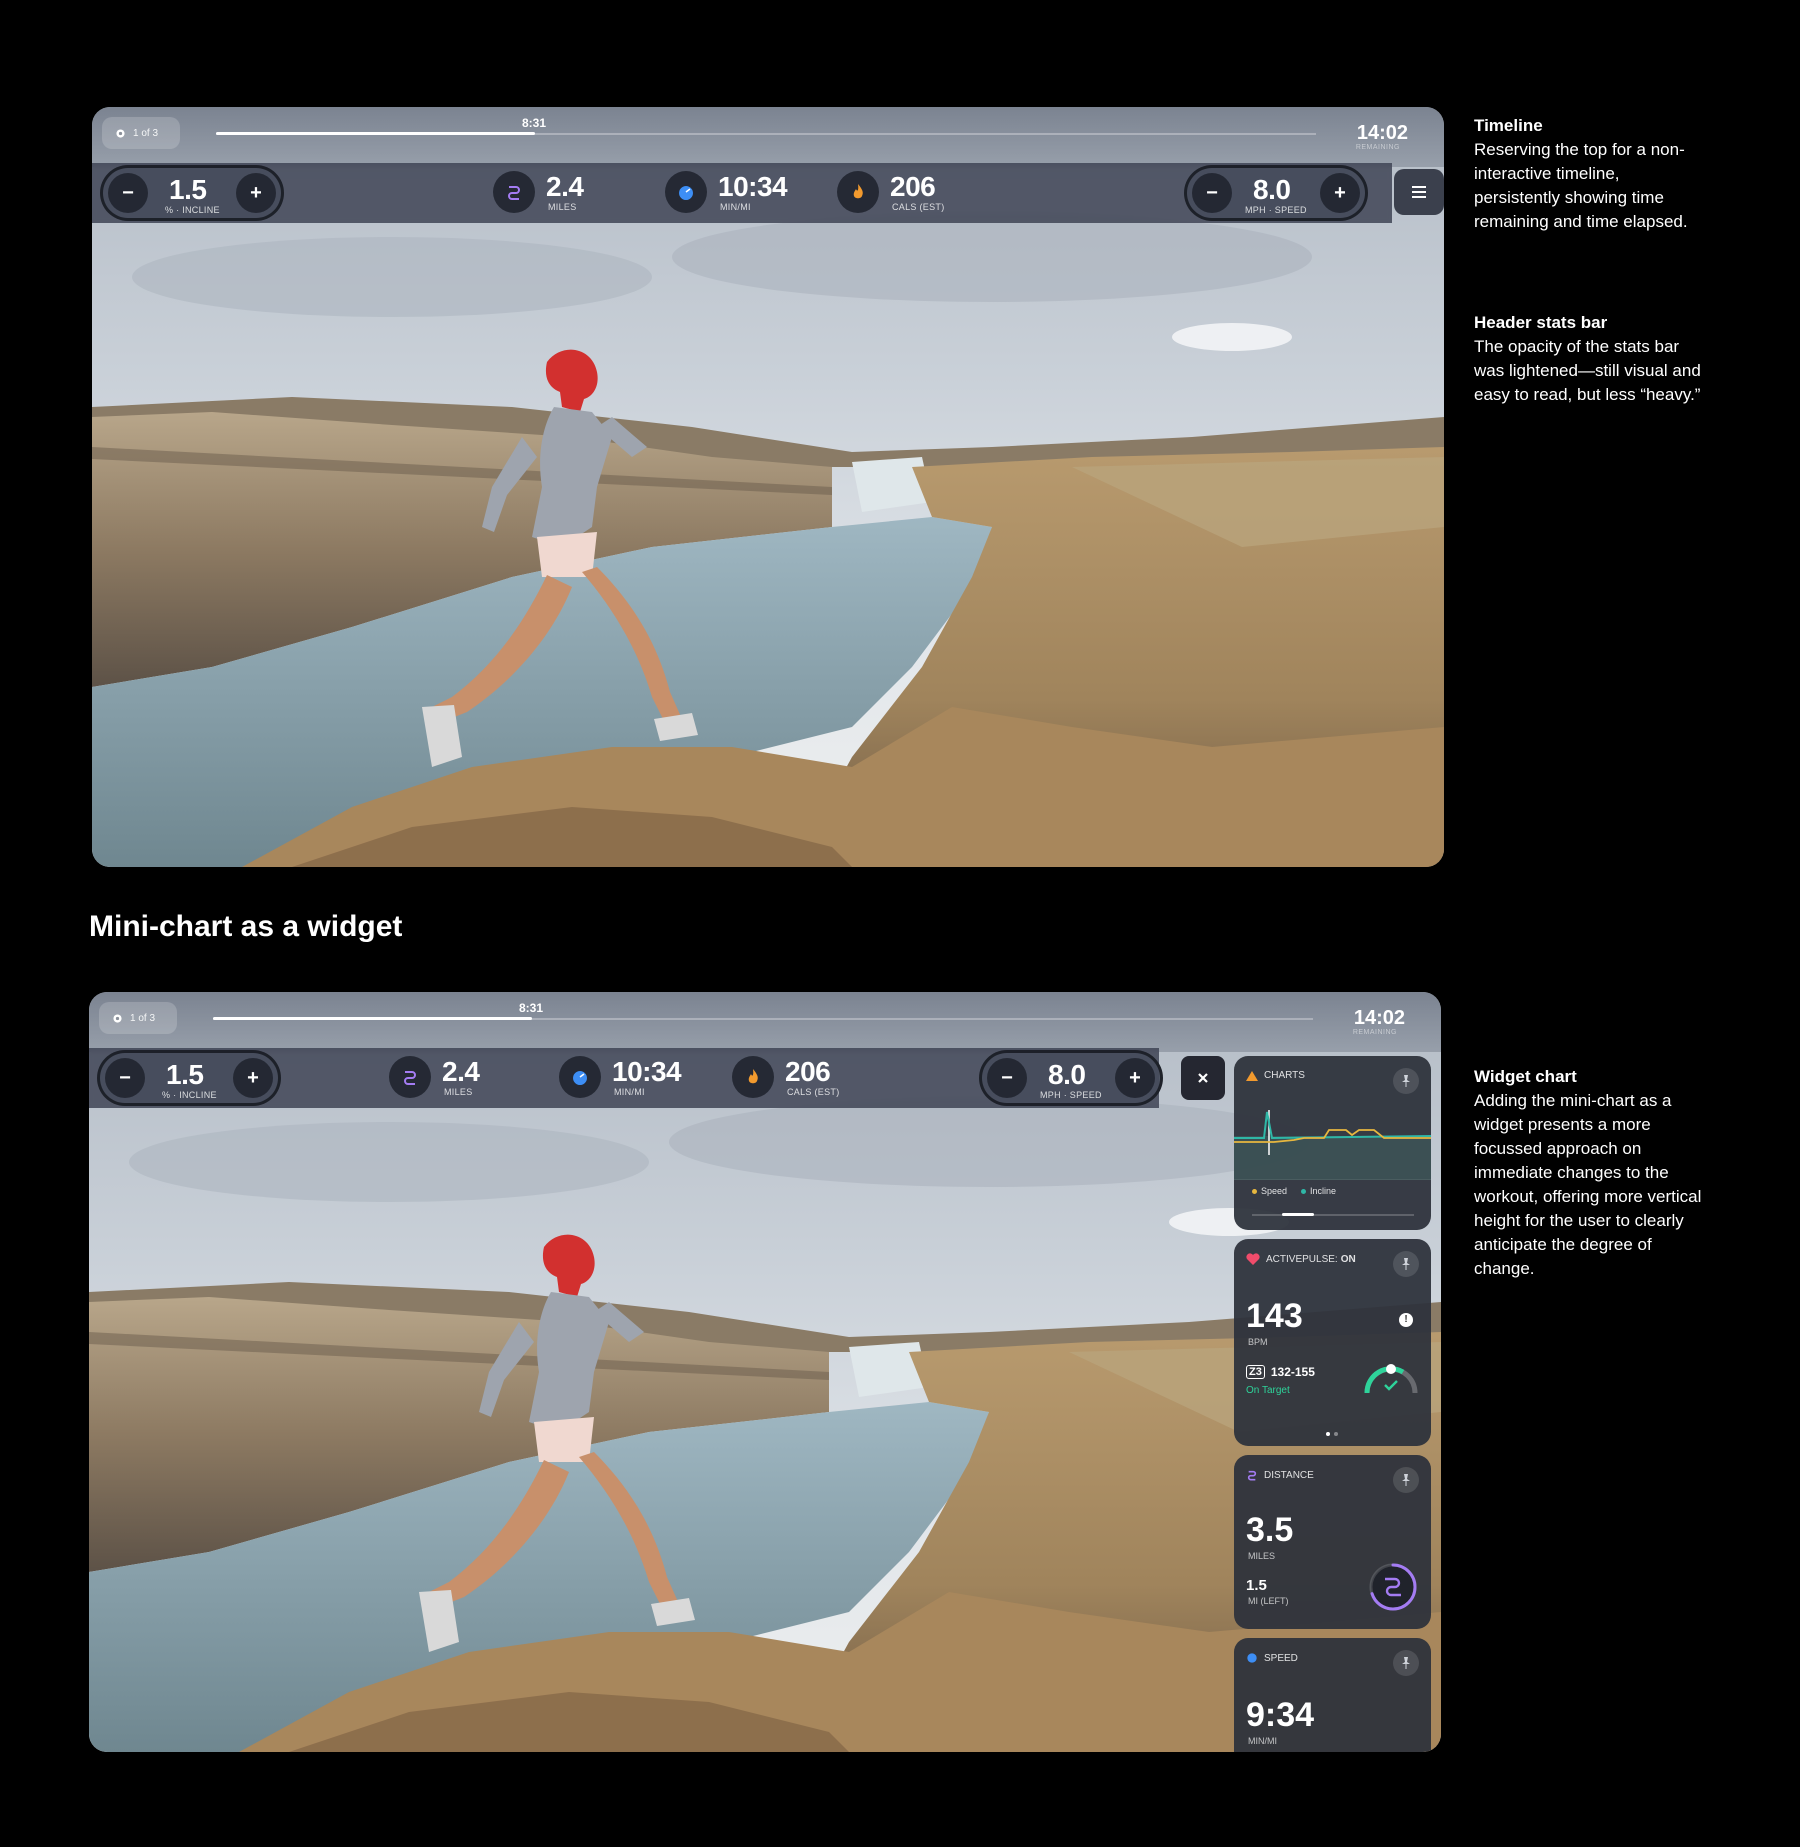 The width and height of the screenshot is (1800, 1847). Describe the element at coordinates (1280, 1715) in the screenshot. I see `speed-widget-value: 9:34` at that location.